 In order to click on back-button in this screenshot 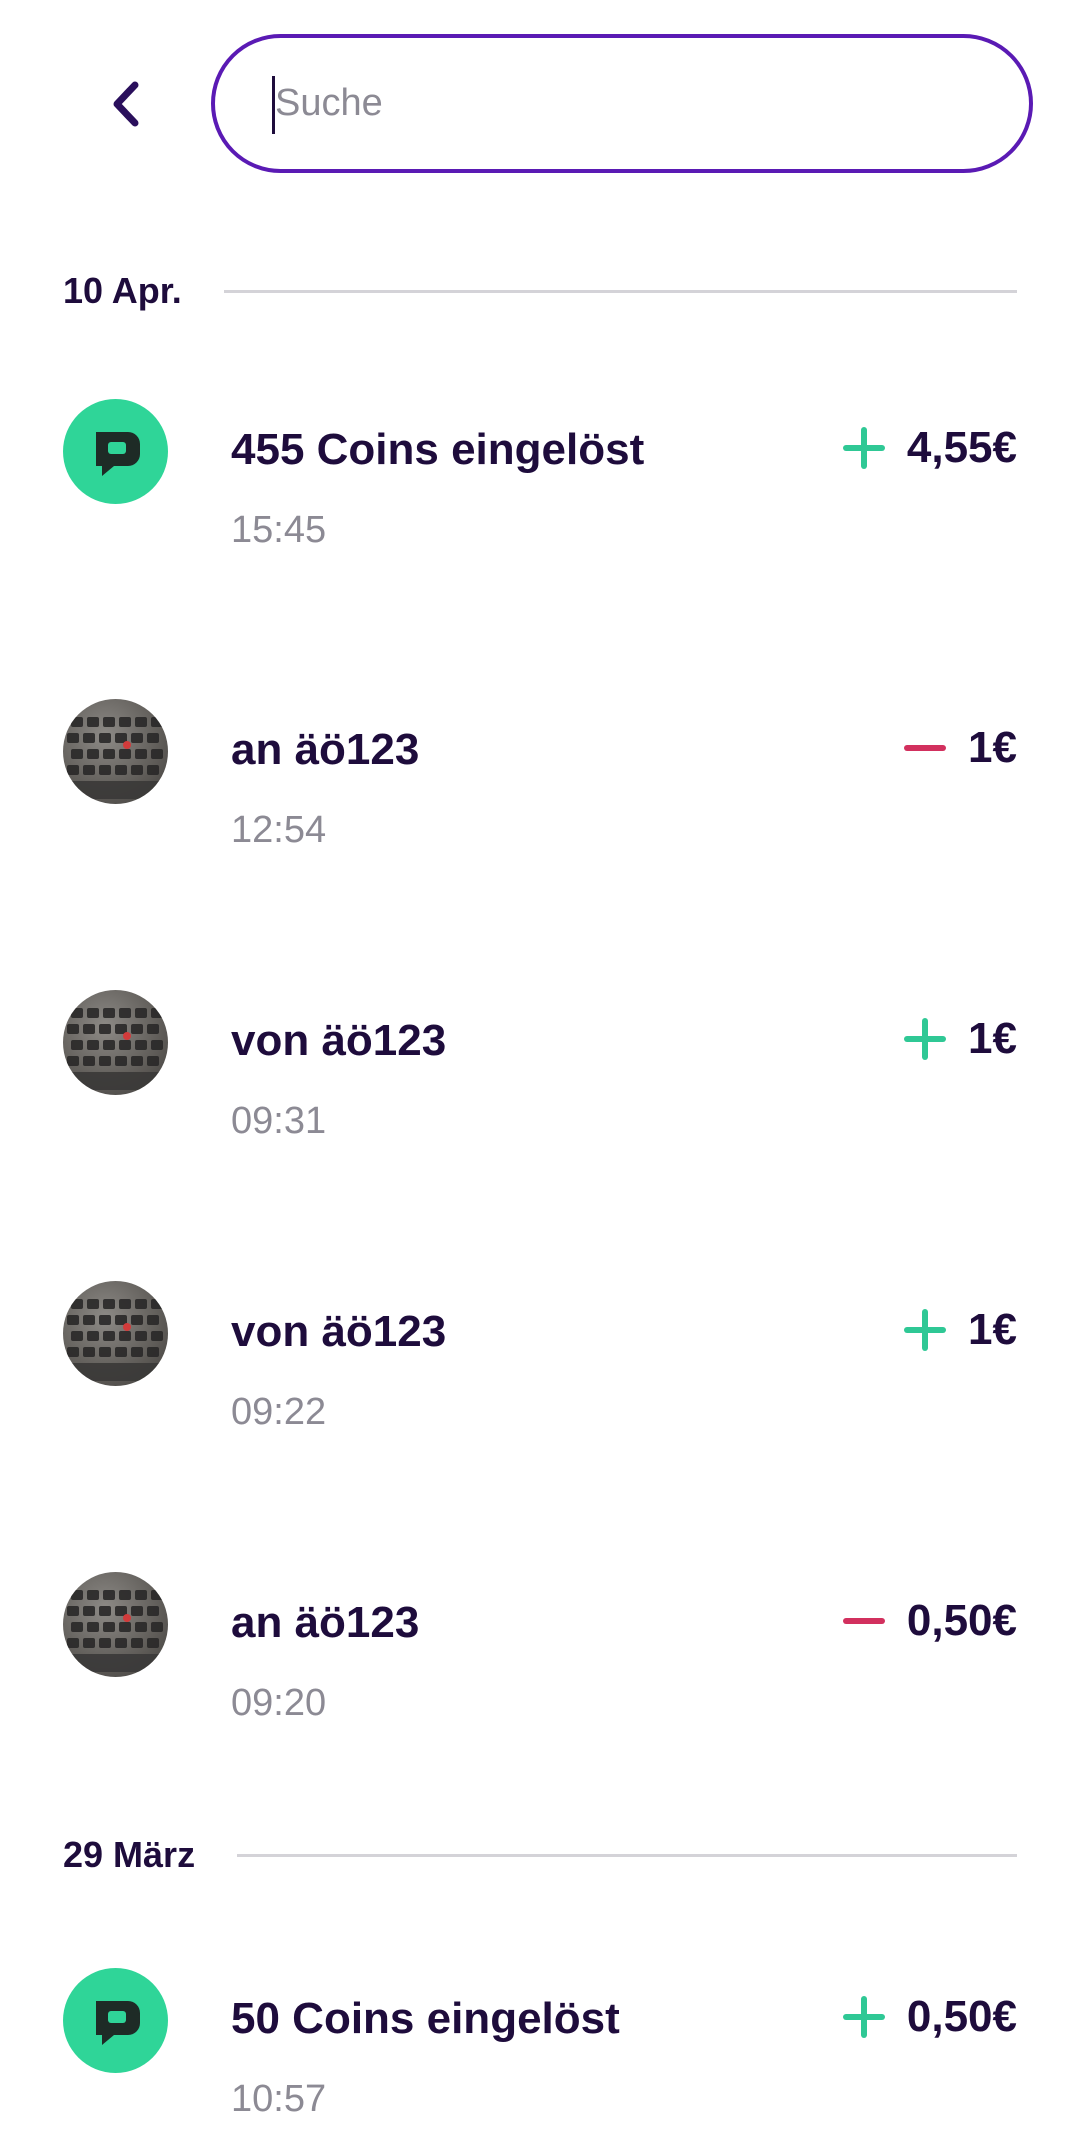, I will do `click(126, 104)`.